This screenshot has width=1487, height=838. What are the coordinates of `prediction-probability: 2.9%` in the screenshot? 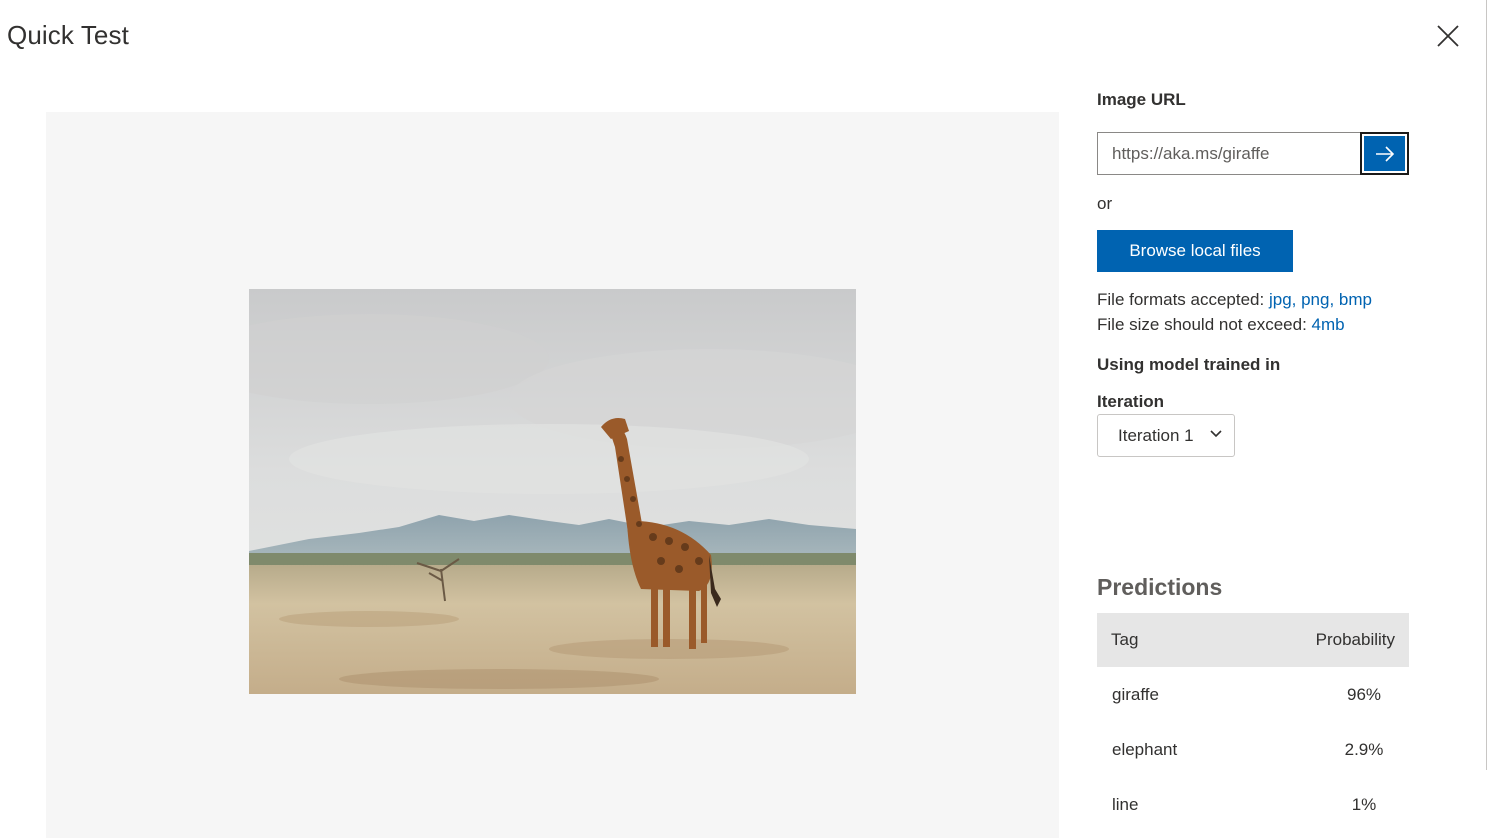 It's located at (1364, 749).